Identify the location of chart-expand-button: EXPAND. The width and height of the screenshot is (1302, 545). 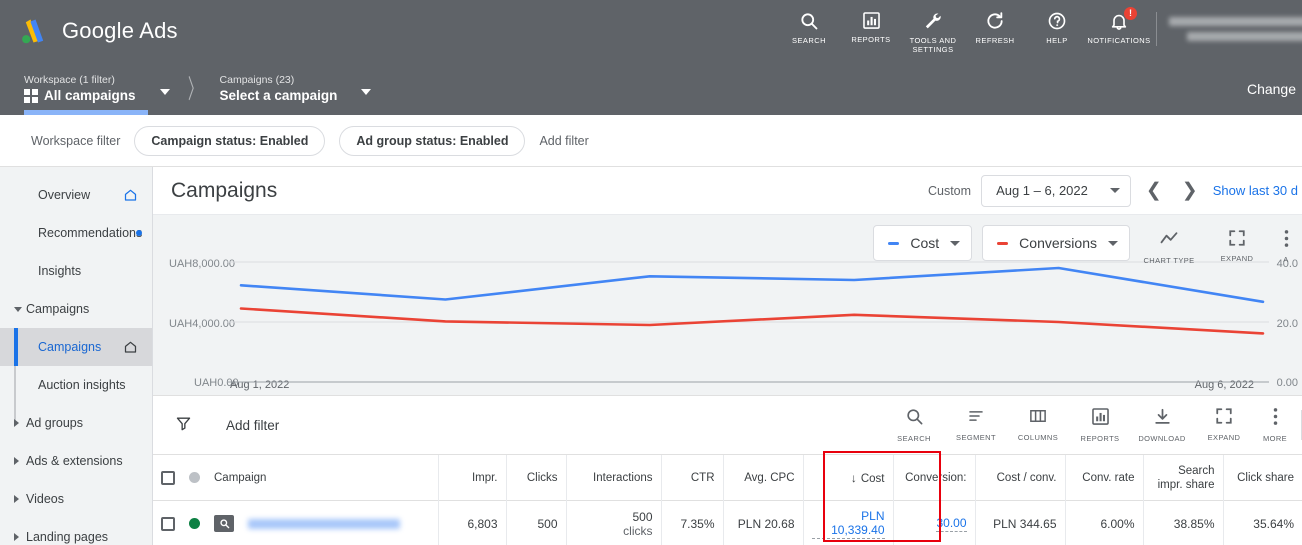
(1237, 244).